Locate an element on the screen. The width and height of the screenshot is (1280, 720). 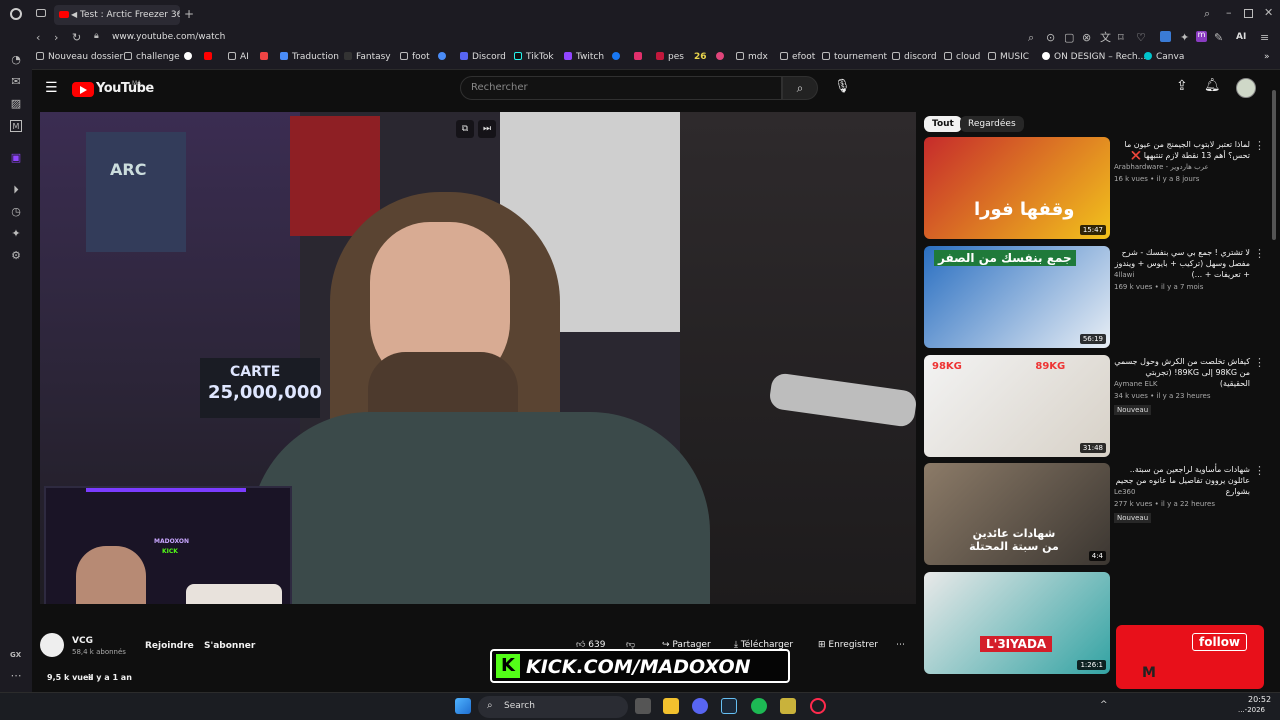
hamburger-menu-icon: ☰ is located at coordinates (51, 88).